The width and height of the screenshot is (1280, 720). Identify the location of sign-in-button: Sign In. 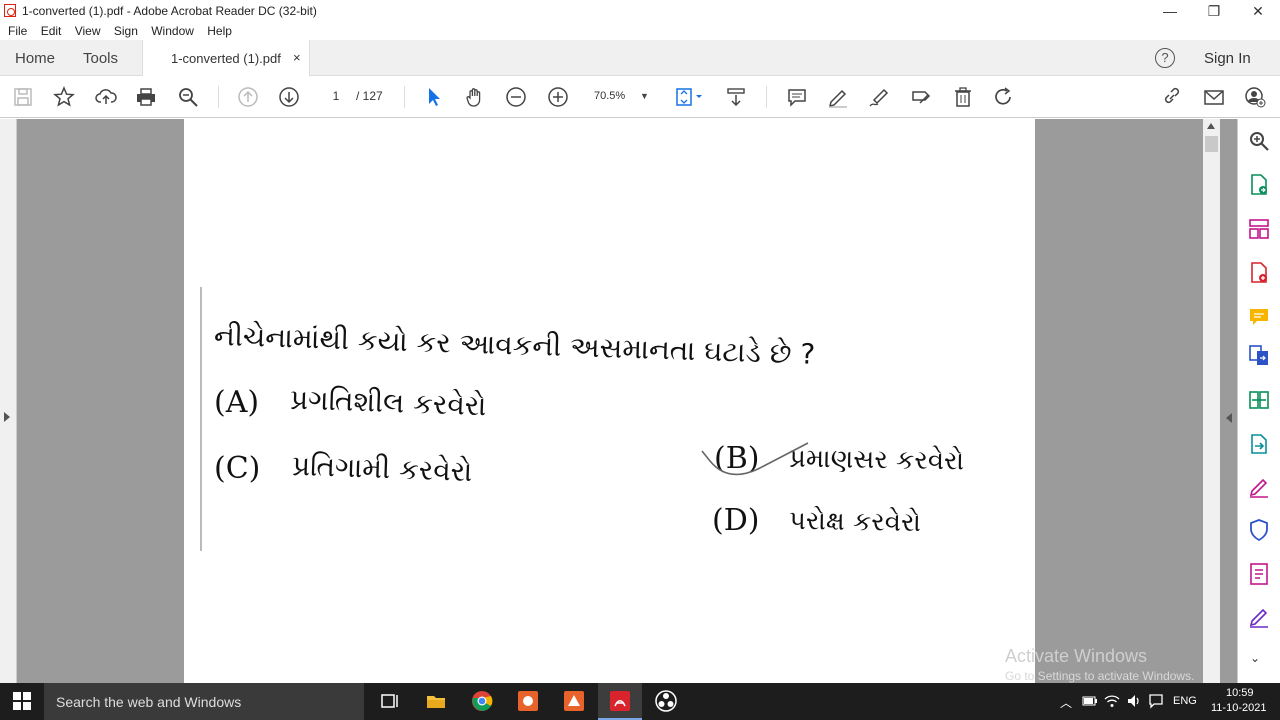
(1227, 58).